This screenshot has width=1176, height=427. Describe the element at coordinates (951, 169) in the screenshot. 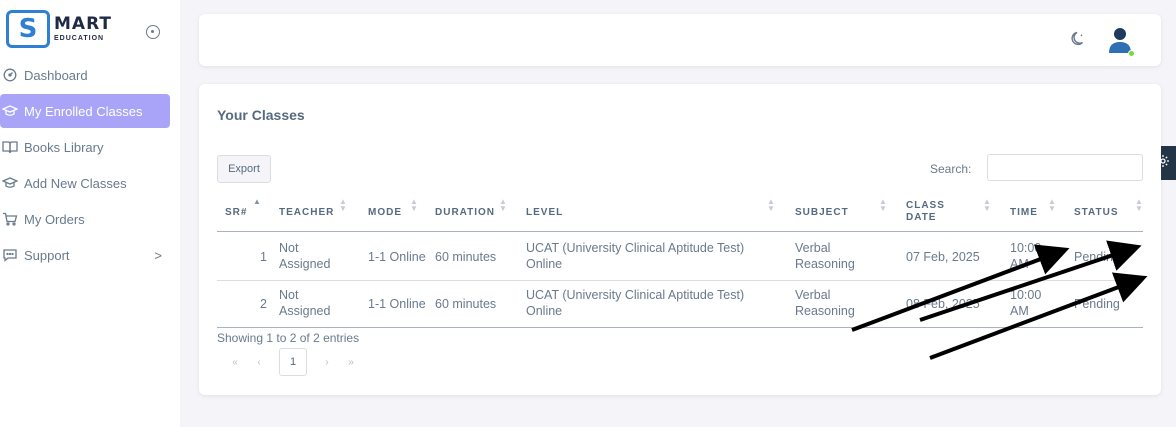

I see `search-label: Search:` at that location.